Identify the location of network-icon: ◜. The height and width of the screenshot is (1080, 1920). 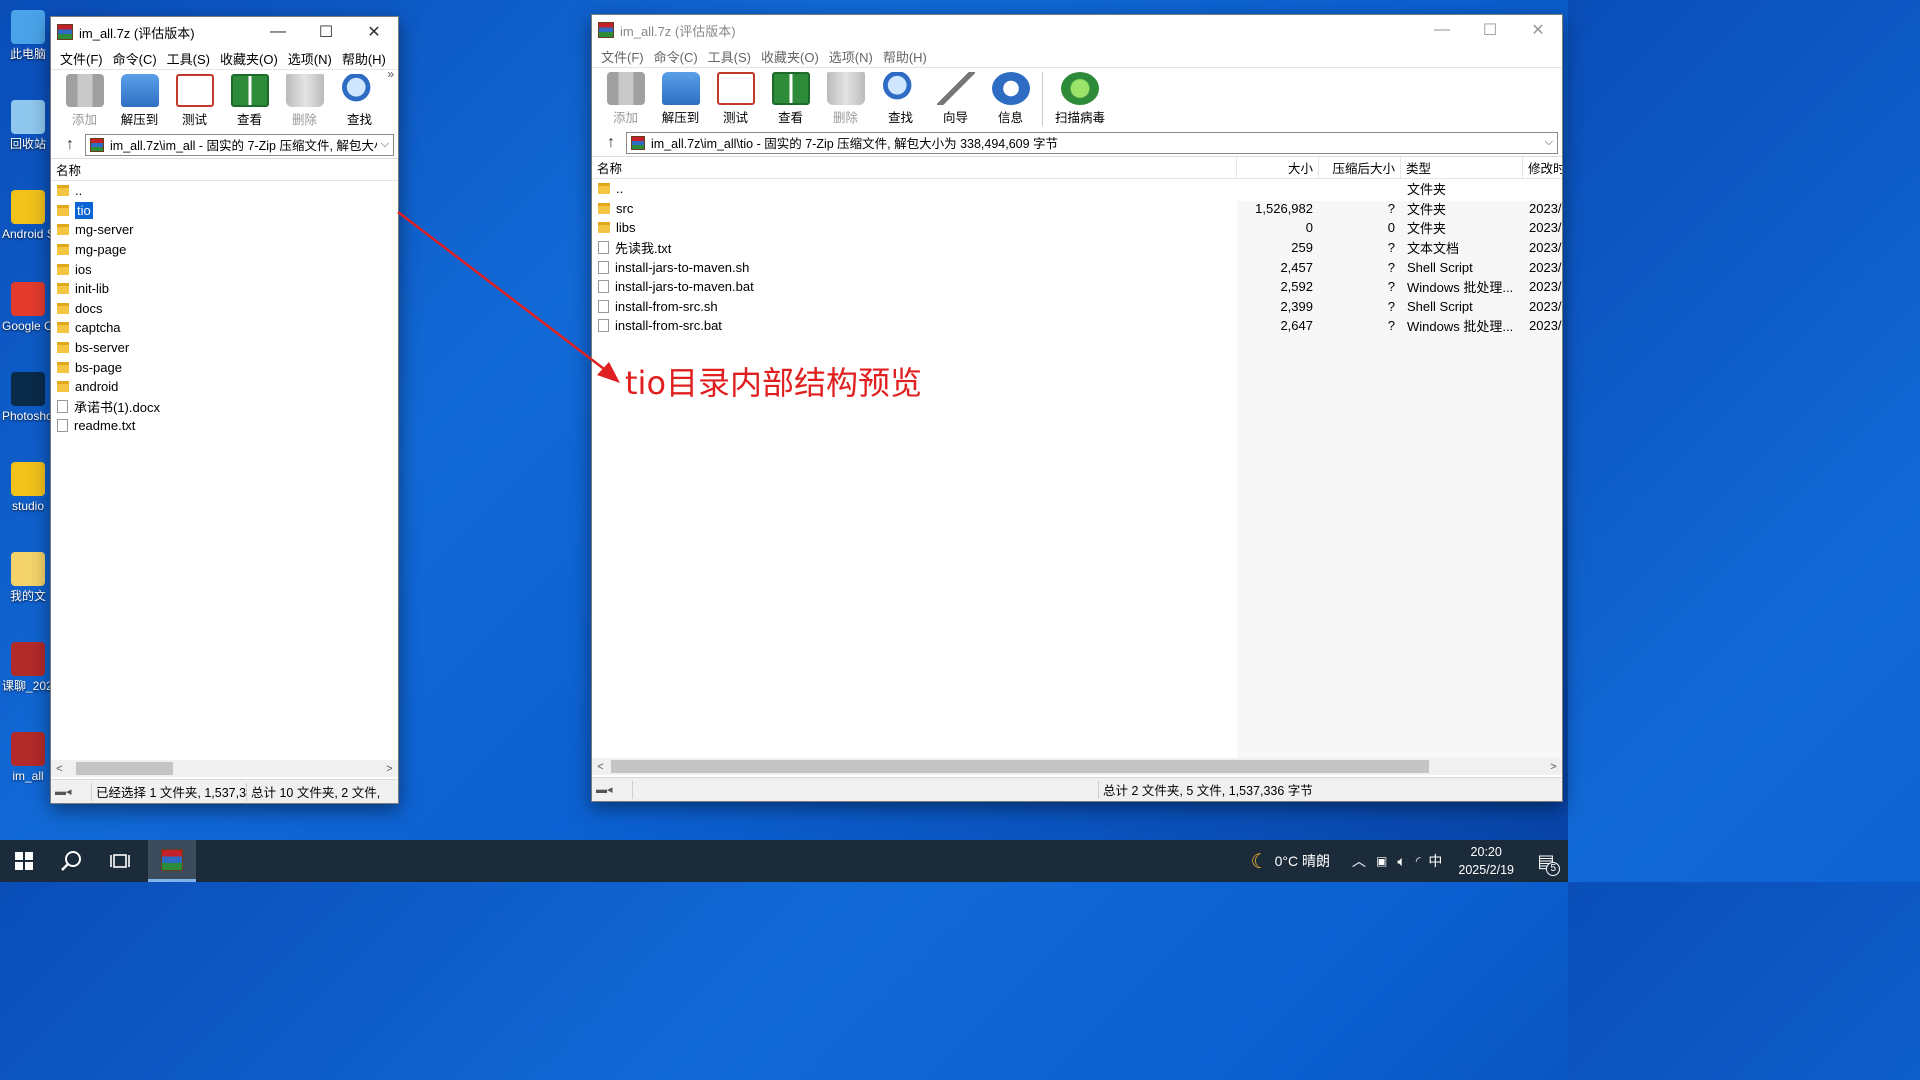
(1418, 861).